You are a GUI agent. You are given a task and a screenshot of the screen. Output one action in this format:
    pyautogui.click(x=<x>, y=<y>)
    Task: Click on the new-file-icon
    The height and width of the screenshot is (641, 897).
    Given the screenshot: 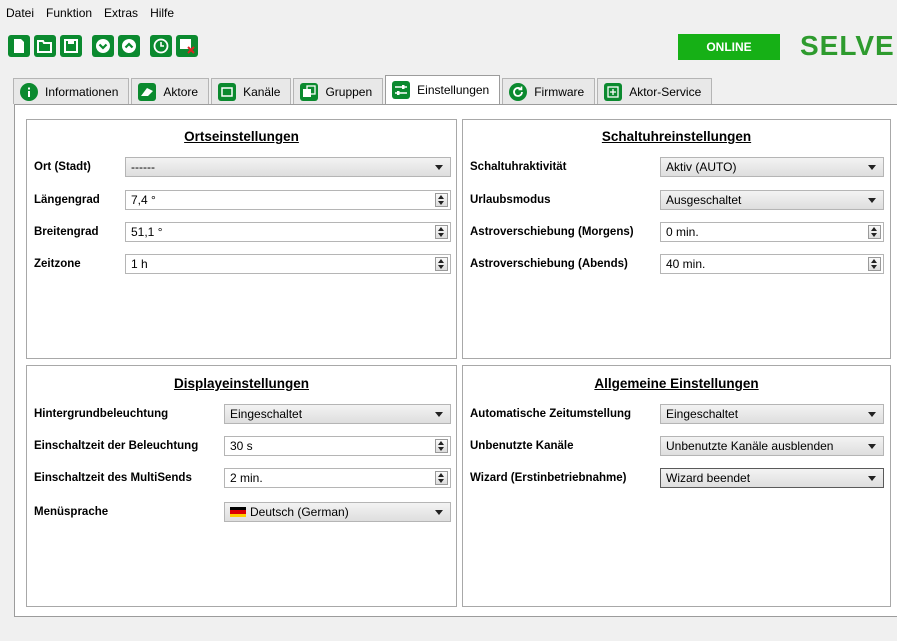 What is the action you would take?
    pyautogui.click(x=19, y=46)
    